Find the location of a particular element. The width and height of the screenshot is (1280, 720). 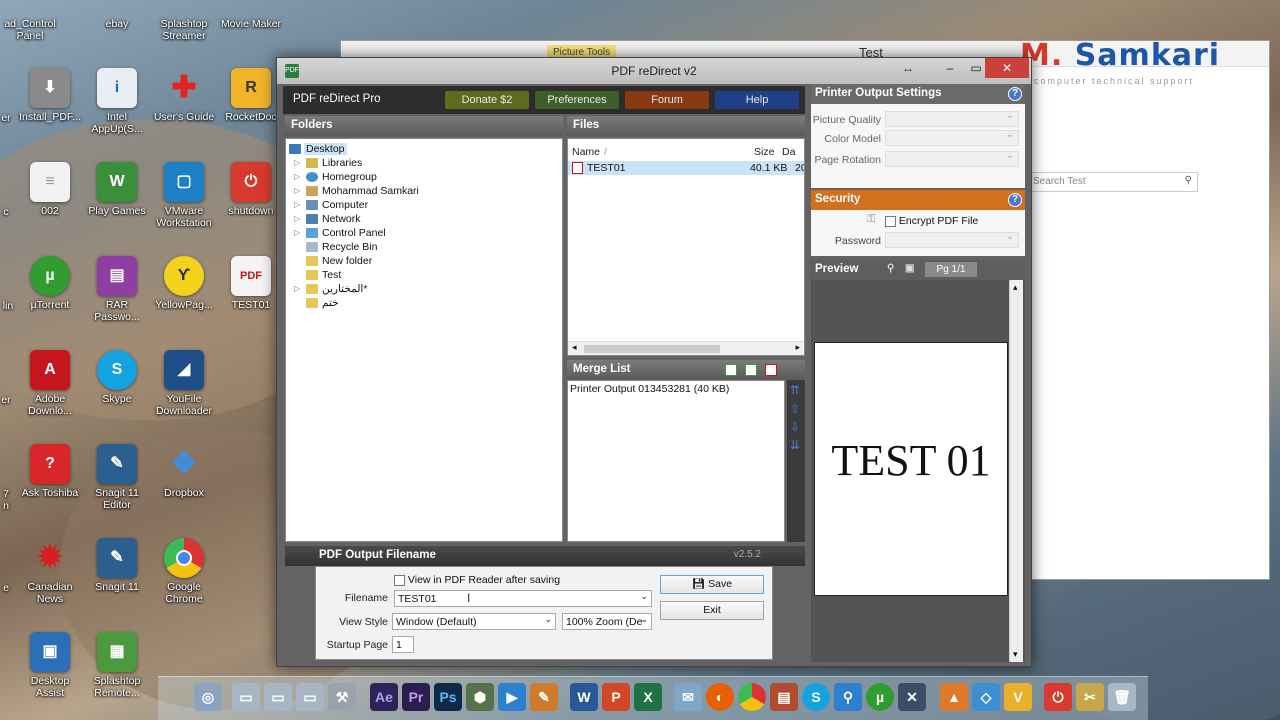

encrypt-checkbox is located at coordinates (890, 221).